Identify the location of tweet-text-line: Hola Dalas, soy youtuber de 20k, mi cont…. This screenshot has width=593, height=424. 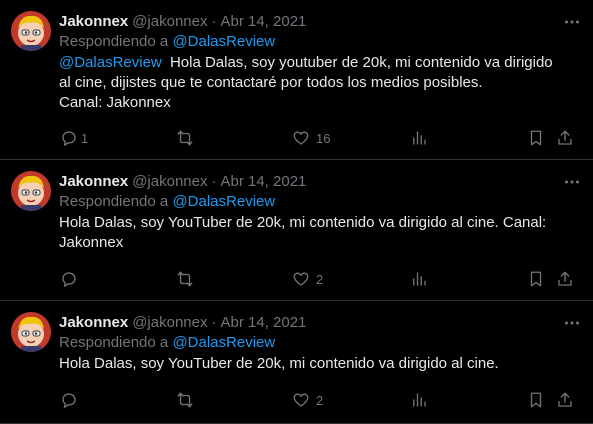
(361, 62).